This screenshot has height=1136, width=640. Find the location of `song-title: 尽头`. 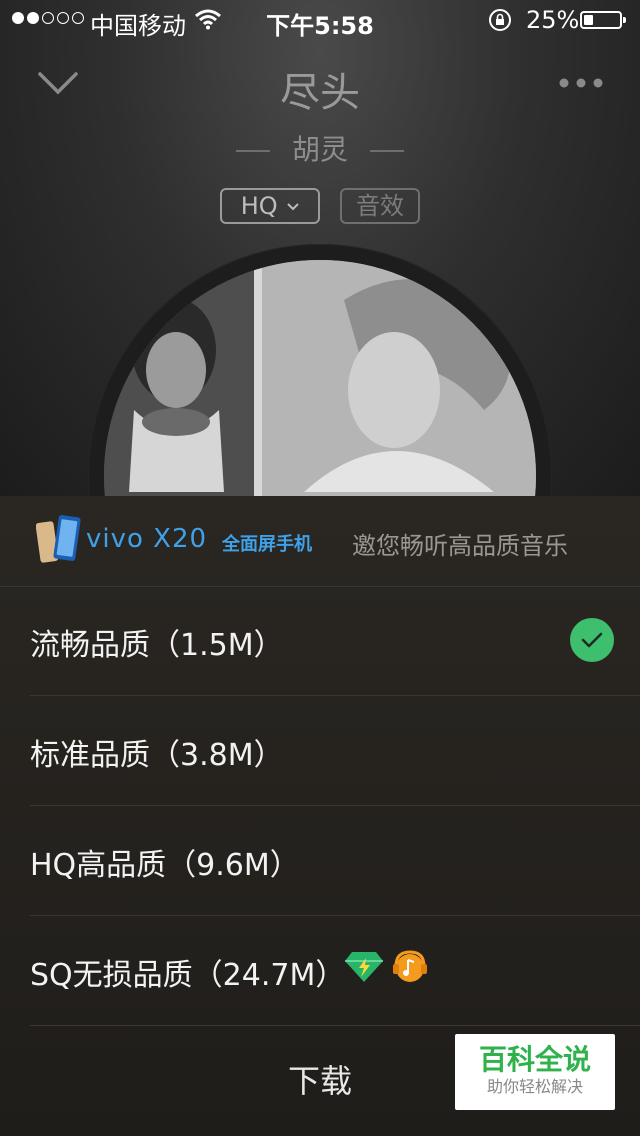

song-title: 尽头 is located at coordinates (320, 93).